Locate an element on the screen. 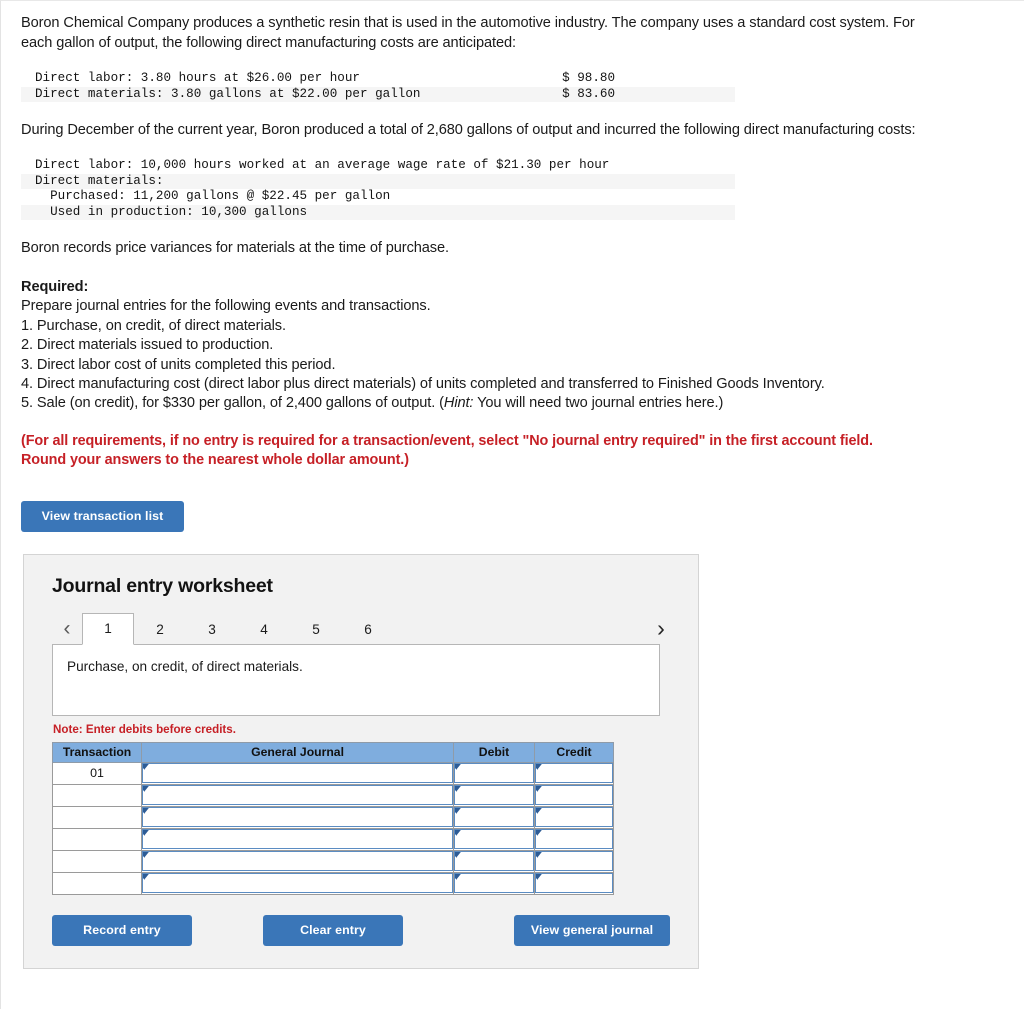 This screenshot has height=1009, width=1024. tab-entry-2: 2 is located at coordinates (160, 629).